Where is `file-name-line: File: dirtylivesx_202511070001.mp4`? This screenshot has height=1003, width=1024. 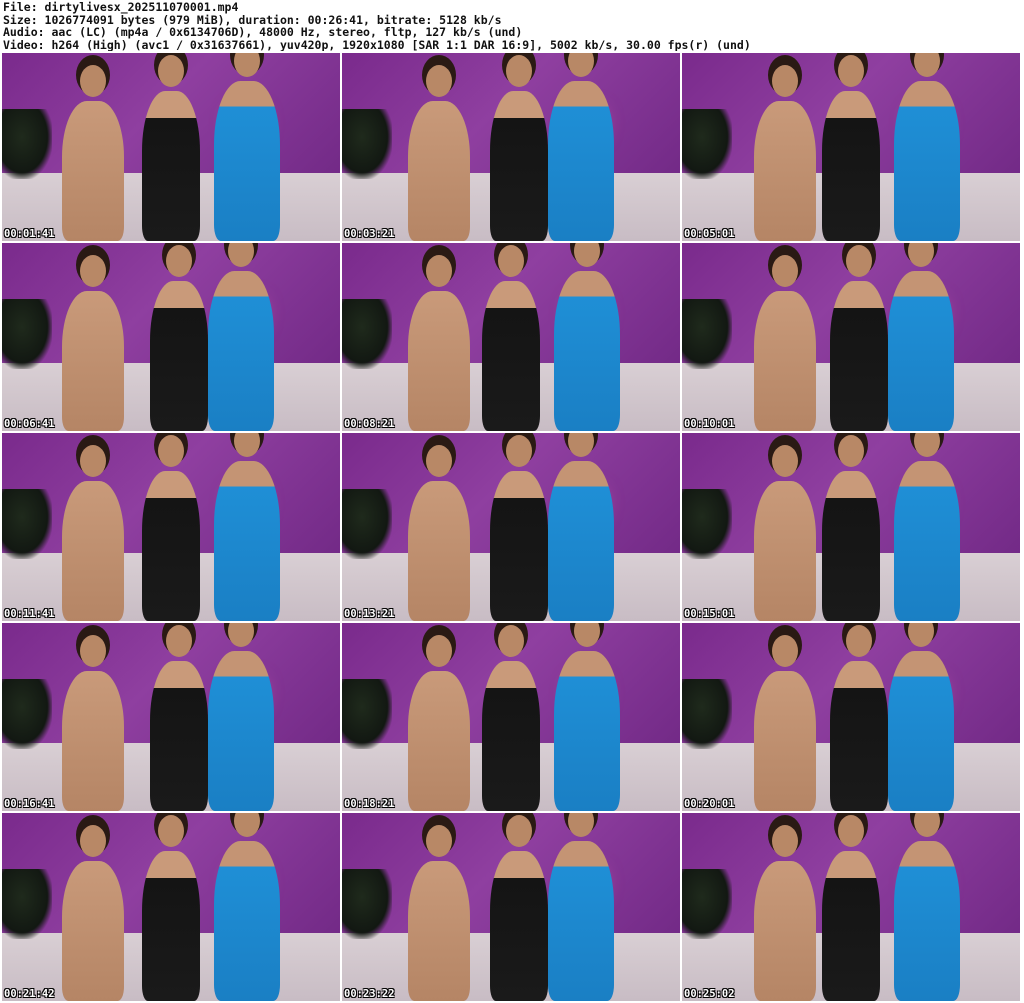
file-name-line: File: dirtylivesx_202511070001.mp4 is located at coordinates (121, 7).